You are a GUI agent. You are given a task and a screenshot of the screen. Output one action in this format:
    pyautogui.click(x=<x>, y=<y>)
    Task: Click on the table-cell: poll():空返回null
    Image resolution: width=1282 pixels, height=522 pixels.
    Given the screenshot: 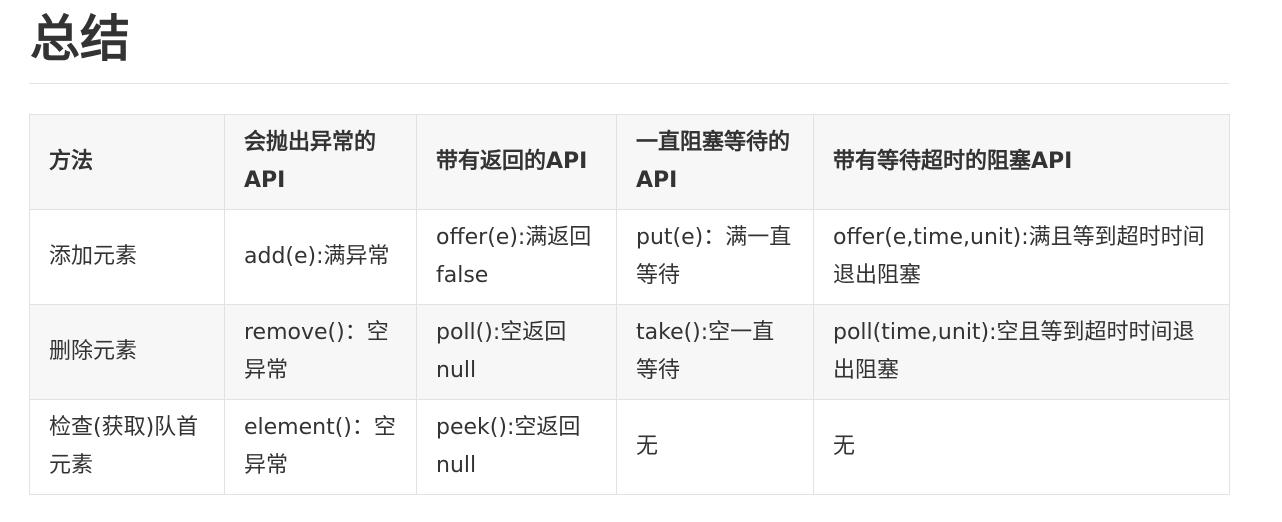 What is the action you would take?
    pyautogui.click(x=516, y=352)
    